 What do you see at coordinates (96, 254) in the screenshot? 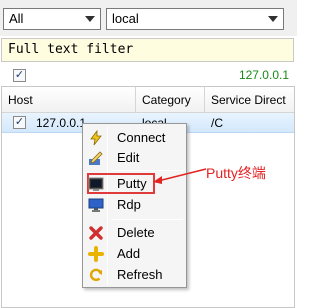
I see `plus-icon` at bounding box center [96, 254].